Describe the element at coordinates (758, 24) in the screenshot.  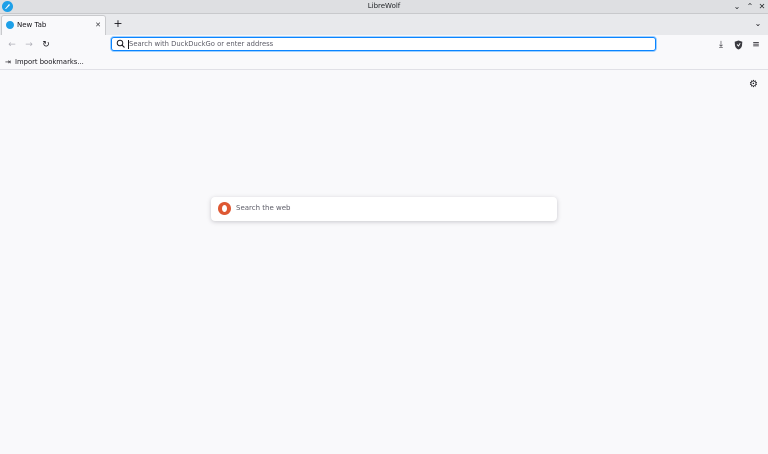
I see `list-all-tabs-button: ⌄` at that location.